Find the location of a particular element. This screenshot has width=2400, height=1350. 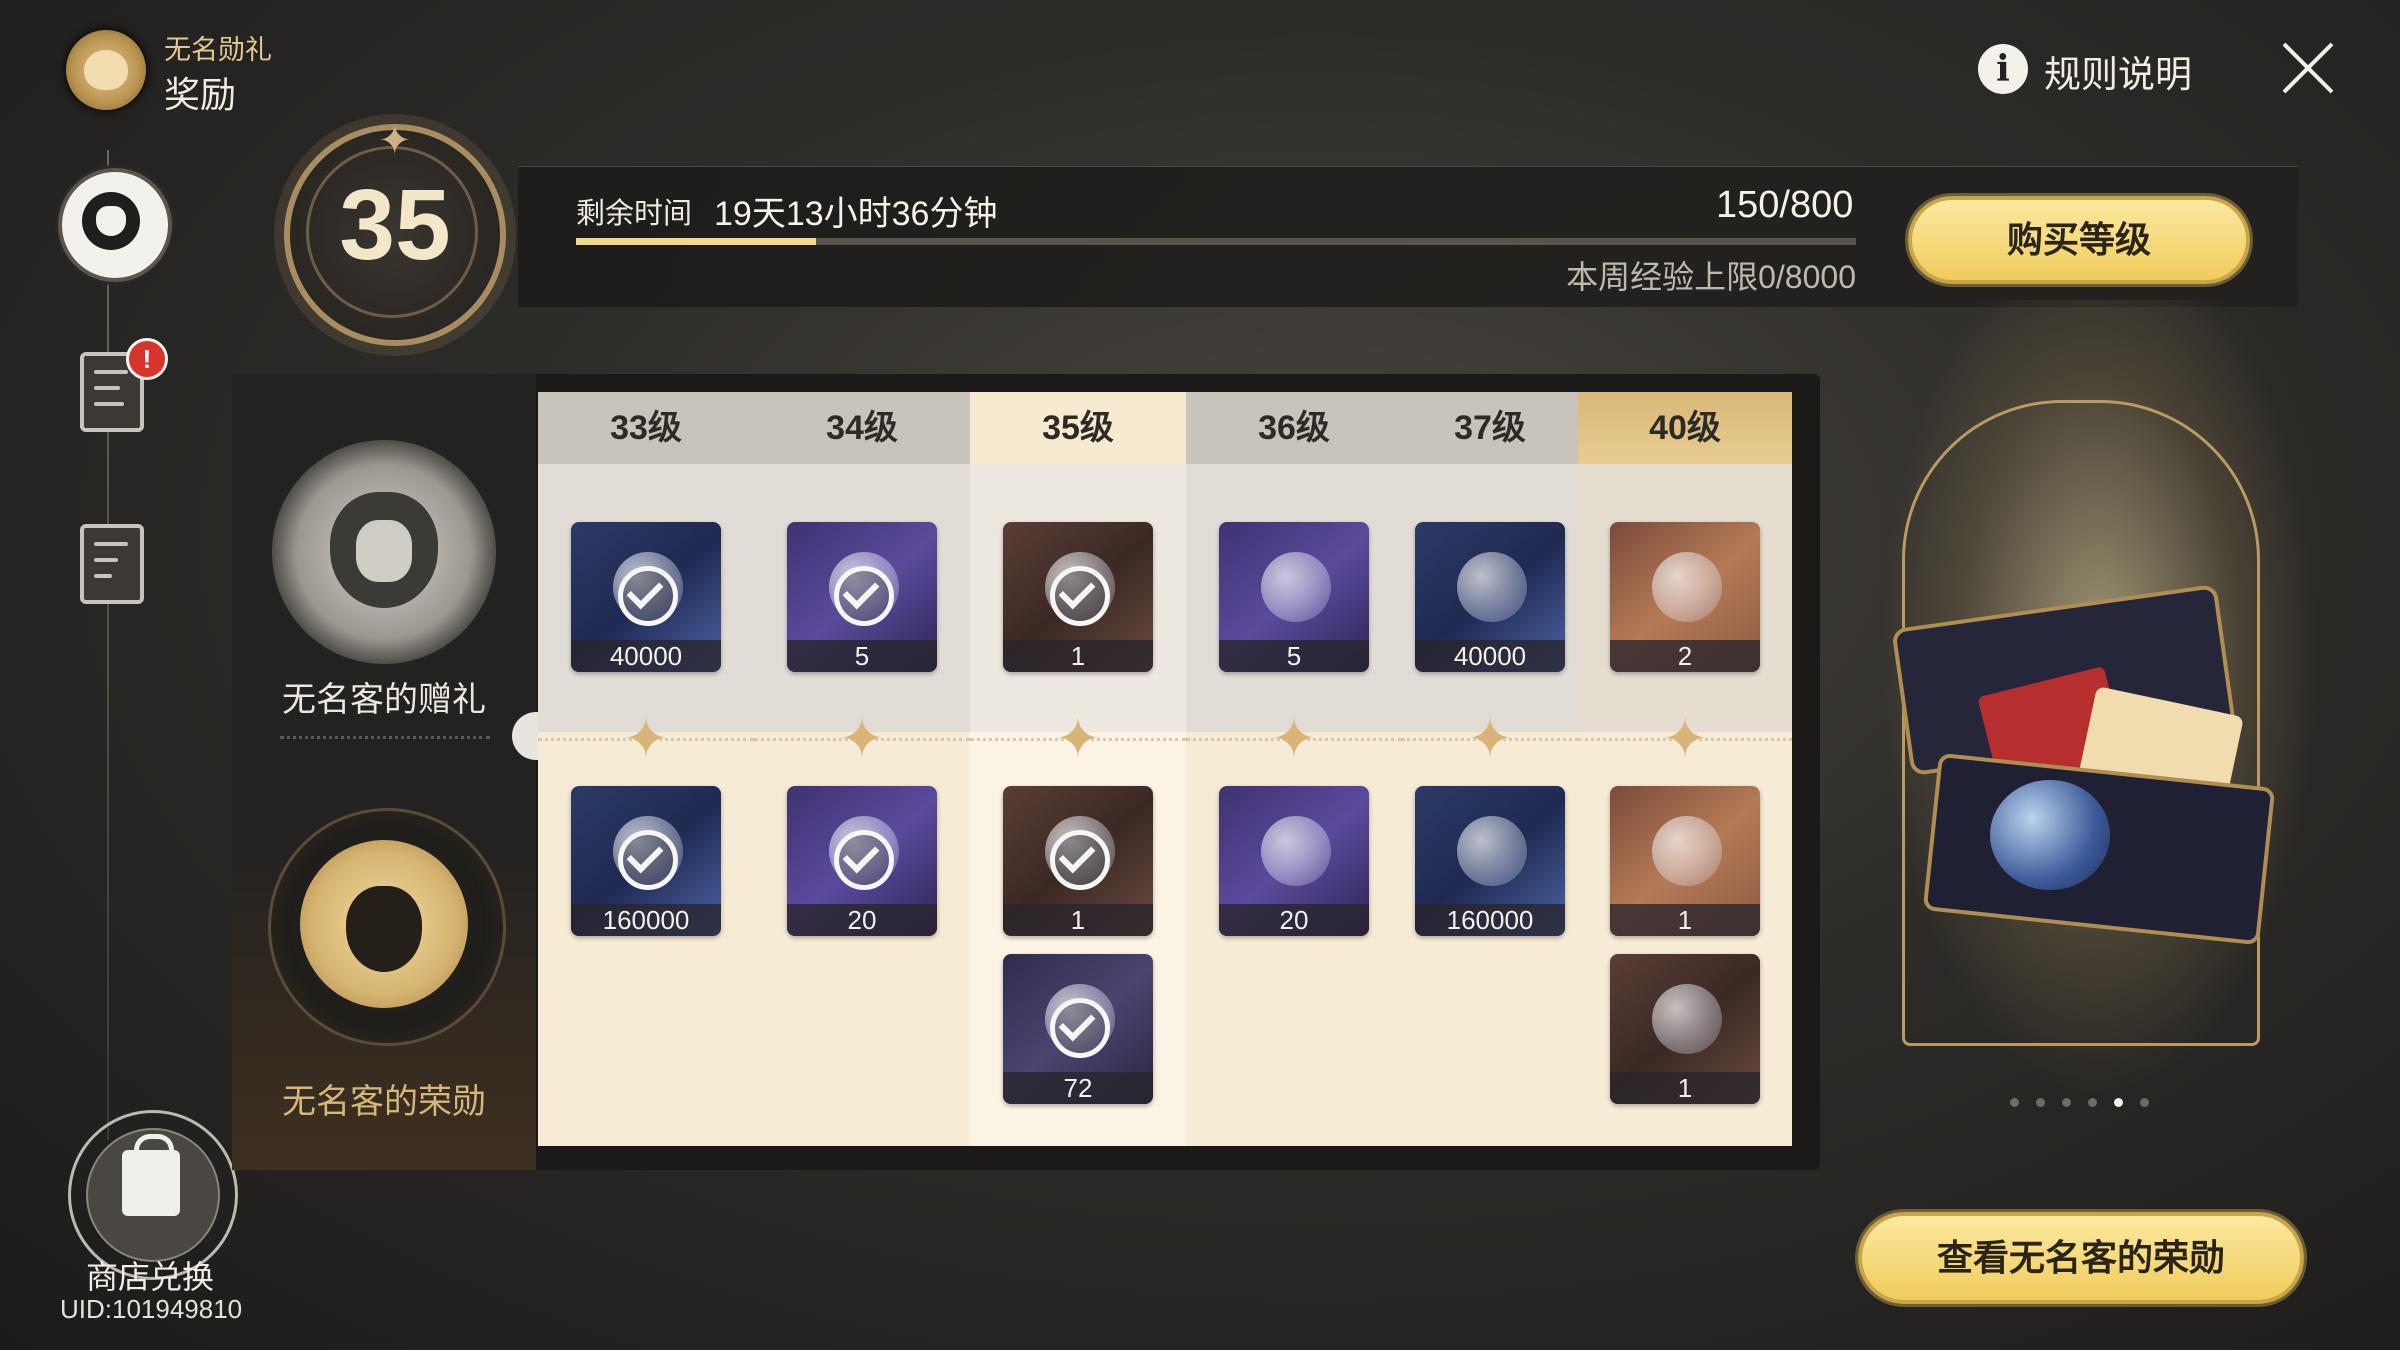

pass-emblem-core is located at coordinates (106, 70).